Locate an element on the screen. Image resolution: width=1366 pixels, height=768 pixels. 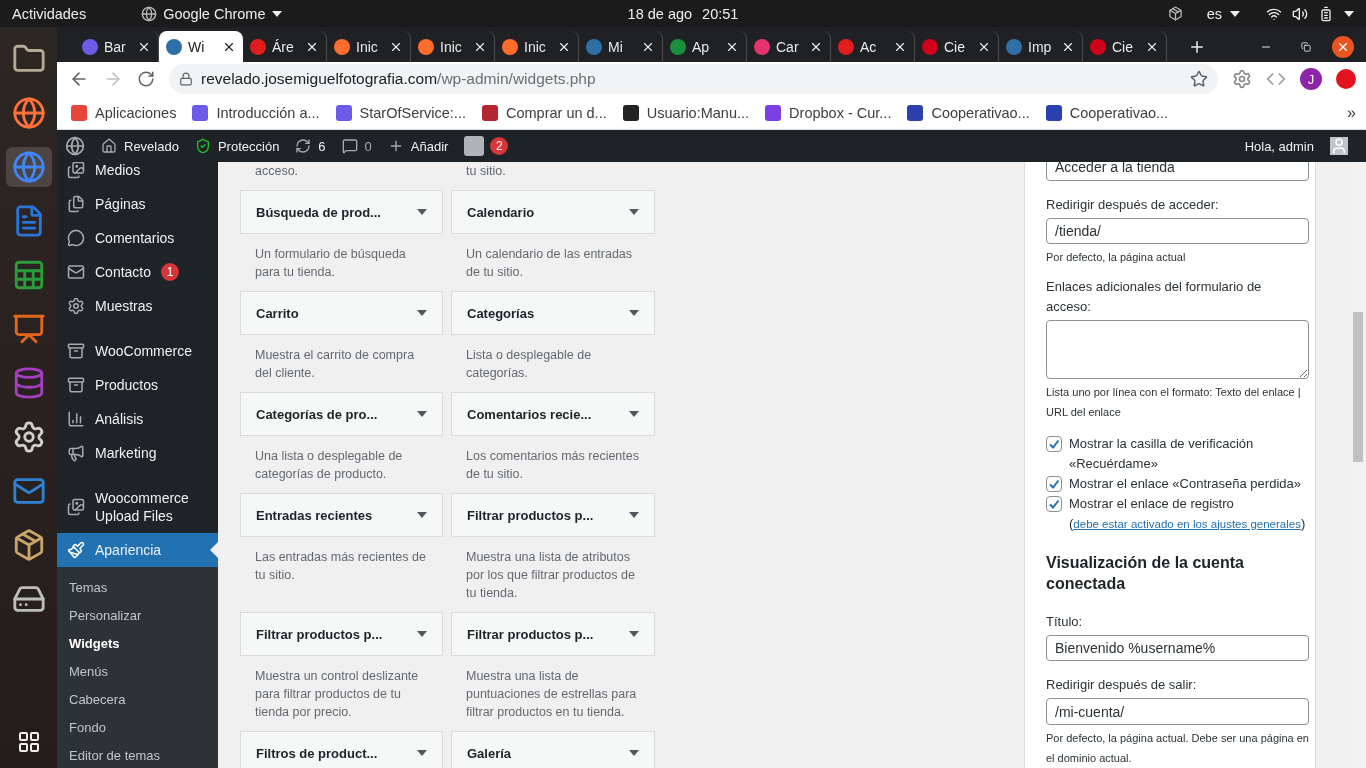
presentation-icon is located at coordinates (28, 329).